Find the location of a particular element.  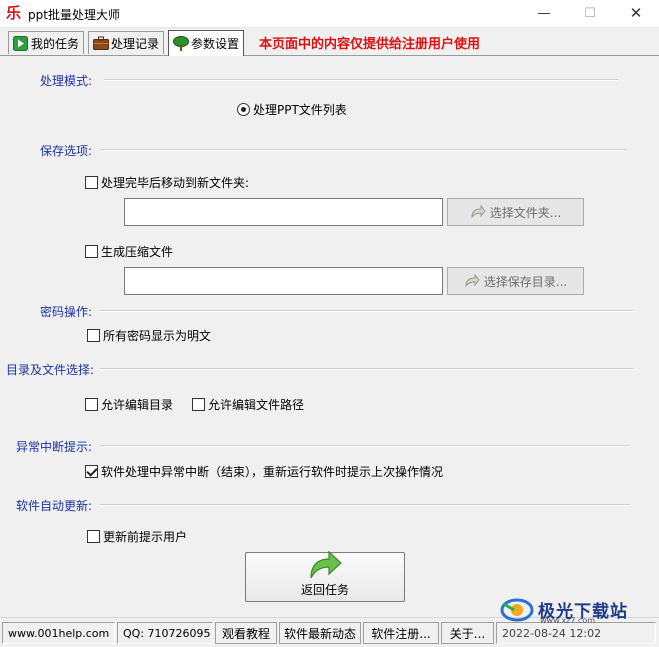

section-label-exception: 异常中断提示: is located at coordinates (54, 447).